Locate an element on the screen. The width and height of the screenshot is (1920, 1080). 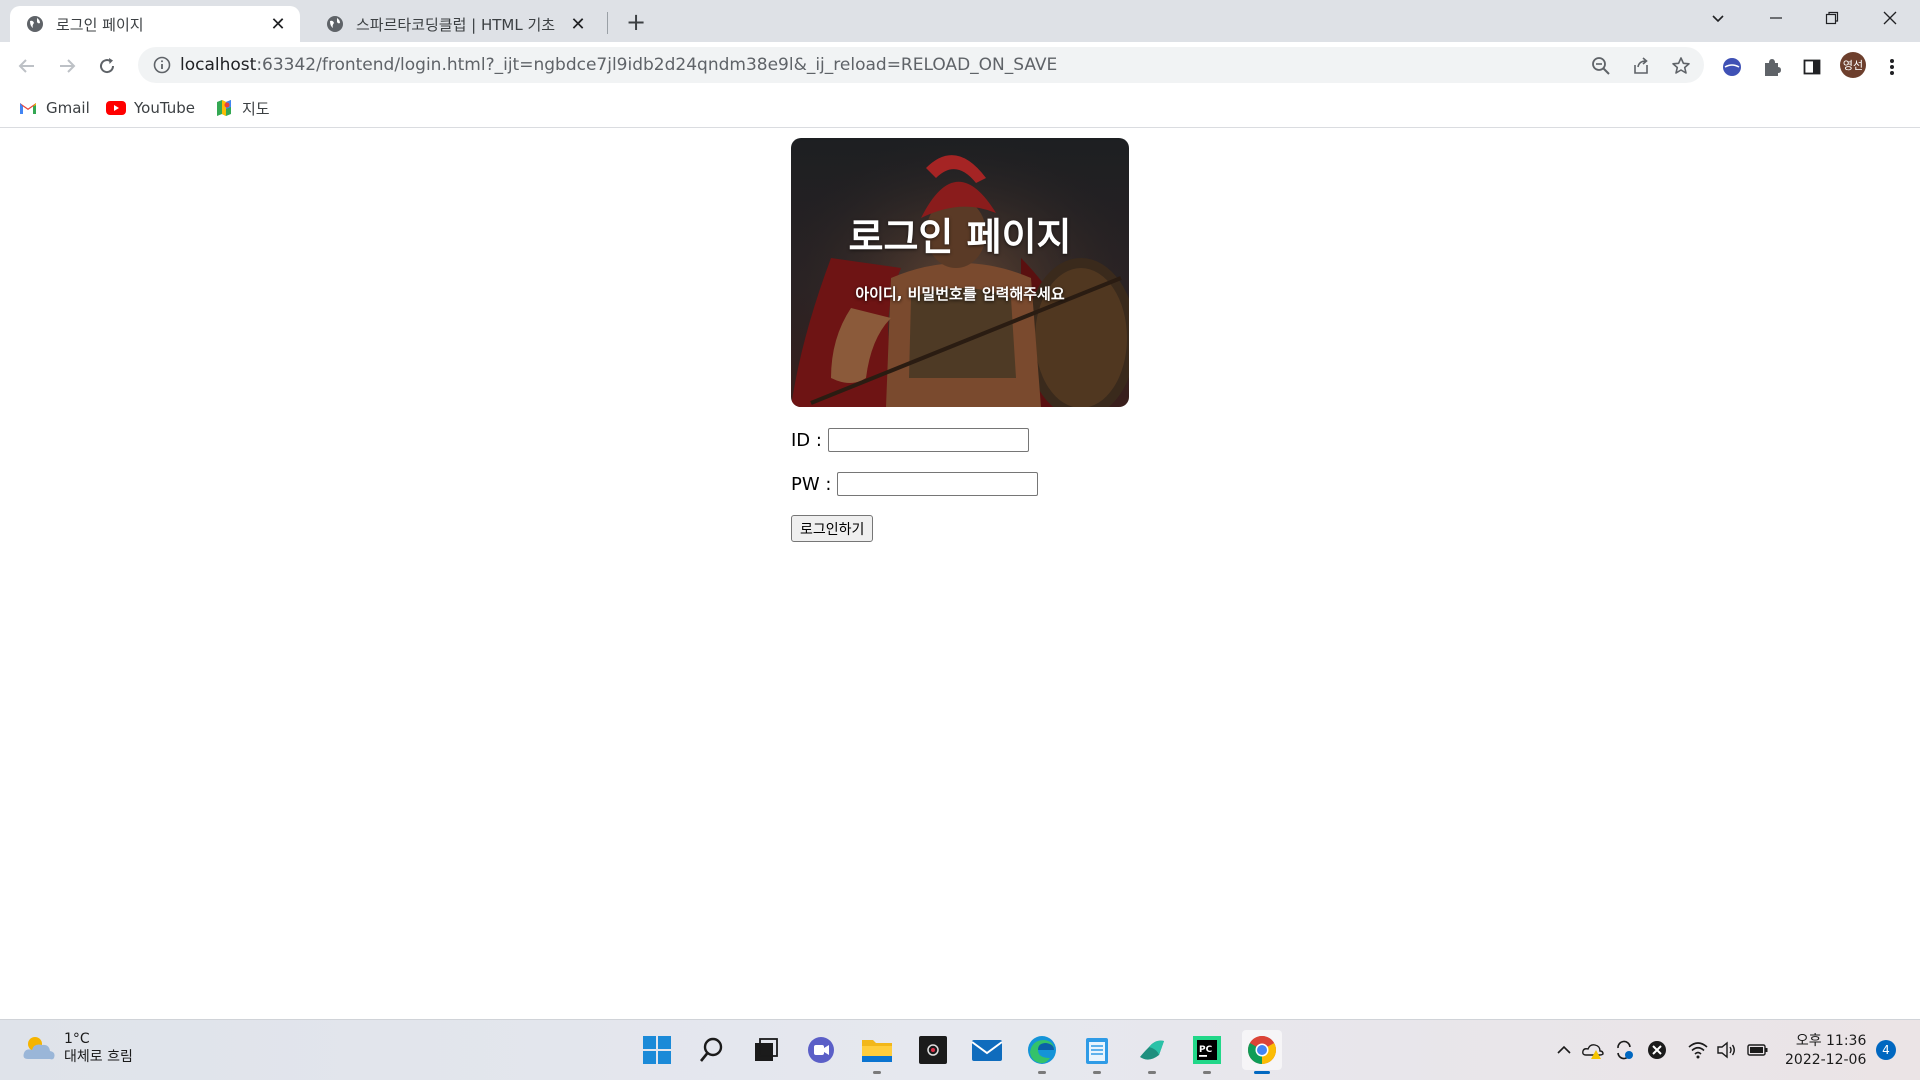
zoom-icon is located at coordinates (1601, 66).